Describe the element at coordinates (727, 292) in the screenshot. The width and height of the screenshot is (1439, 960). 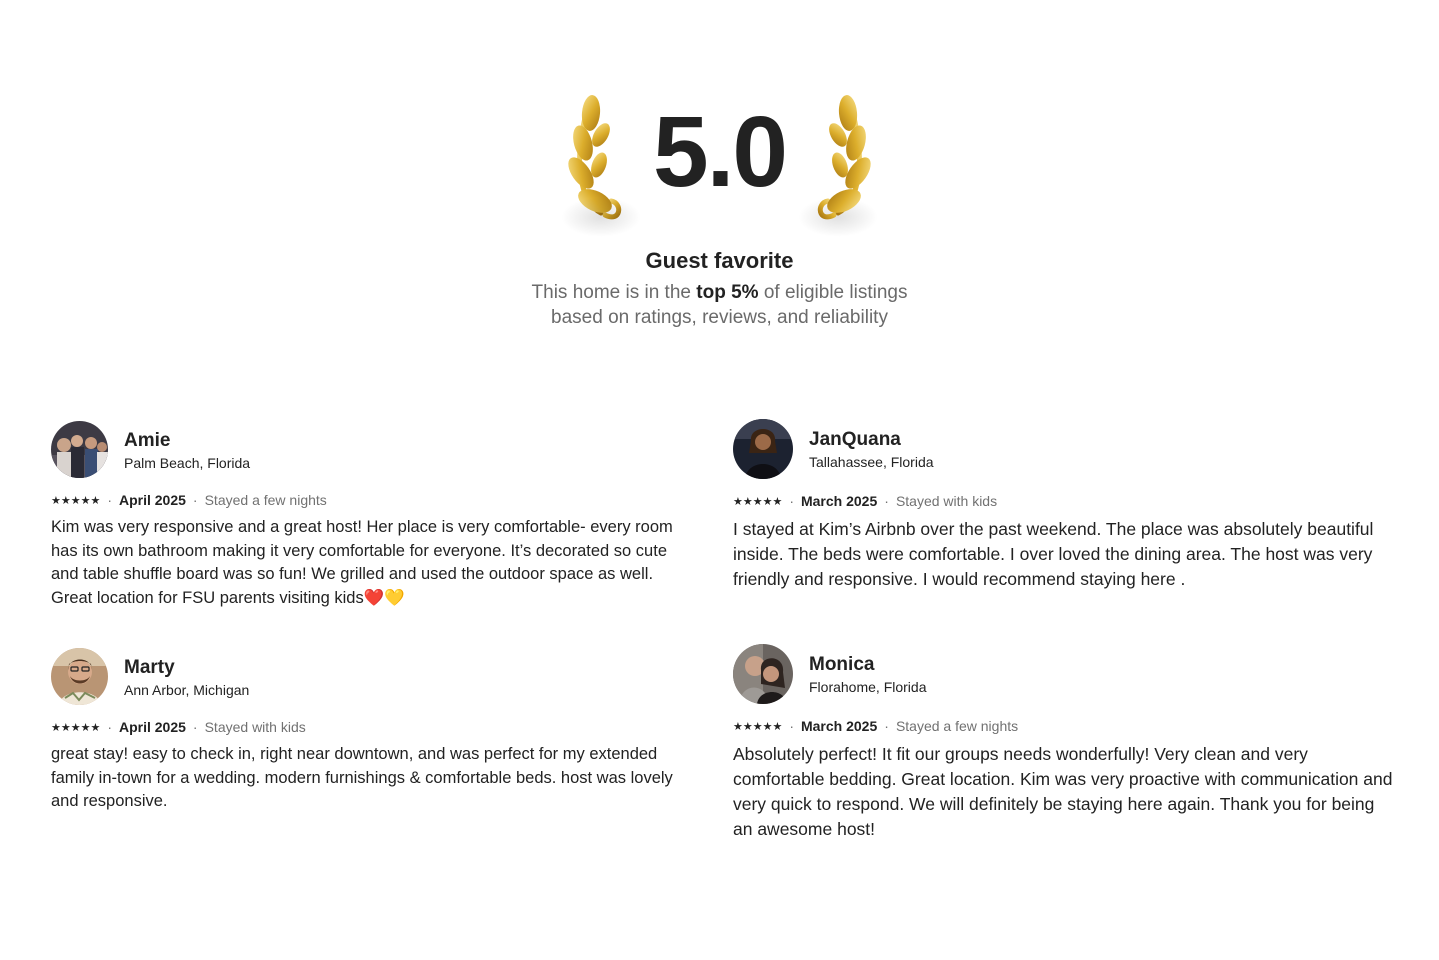
I see `subtitle-bold: top 5%` at that location.